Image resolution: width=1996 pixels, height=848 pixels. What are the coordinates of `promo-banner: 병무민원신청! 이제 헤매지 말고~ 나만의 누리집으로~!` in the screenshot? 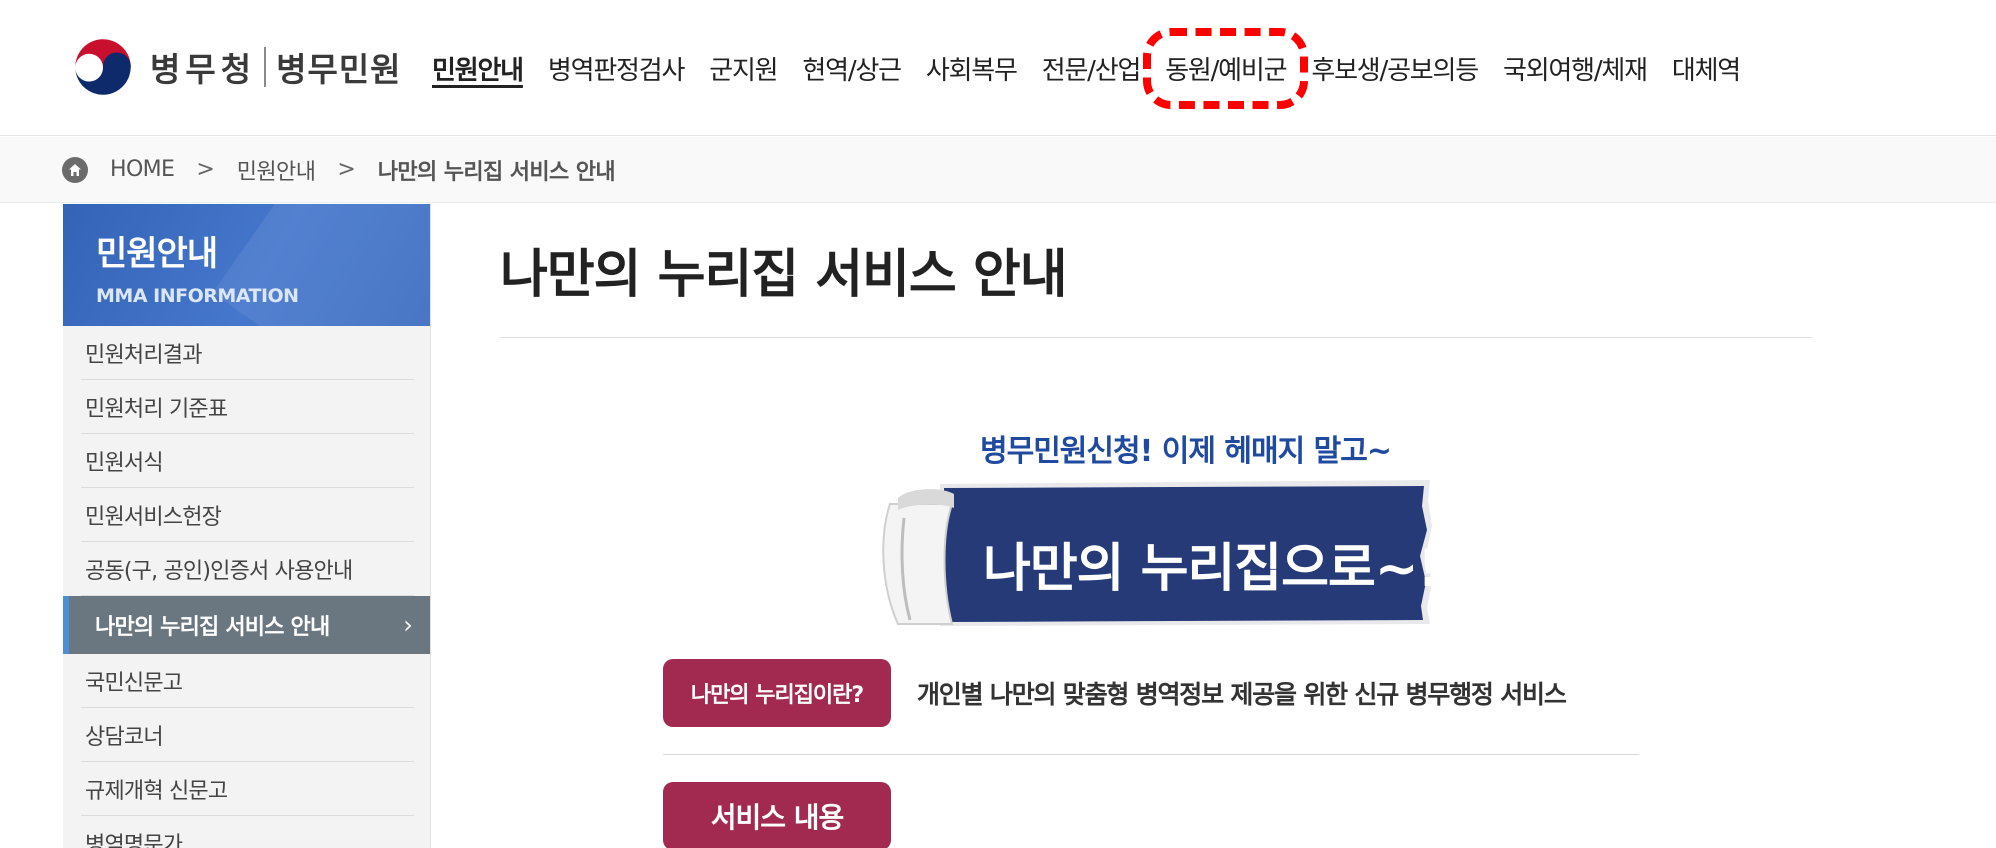 It's located at (1170, 636).